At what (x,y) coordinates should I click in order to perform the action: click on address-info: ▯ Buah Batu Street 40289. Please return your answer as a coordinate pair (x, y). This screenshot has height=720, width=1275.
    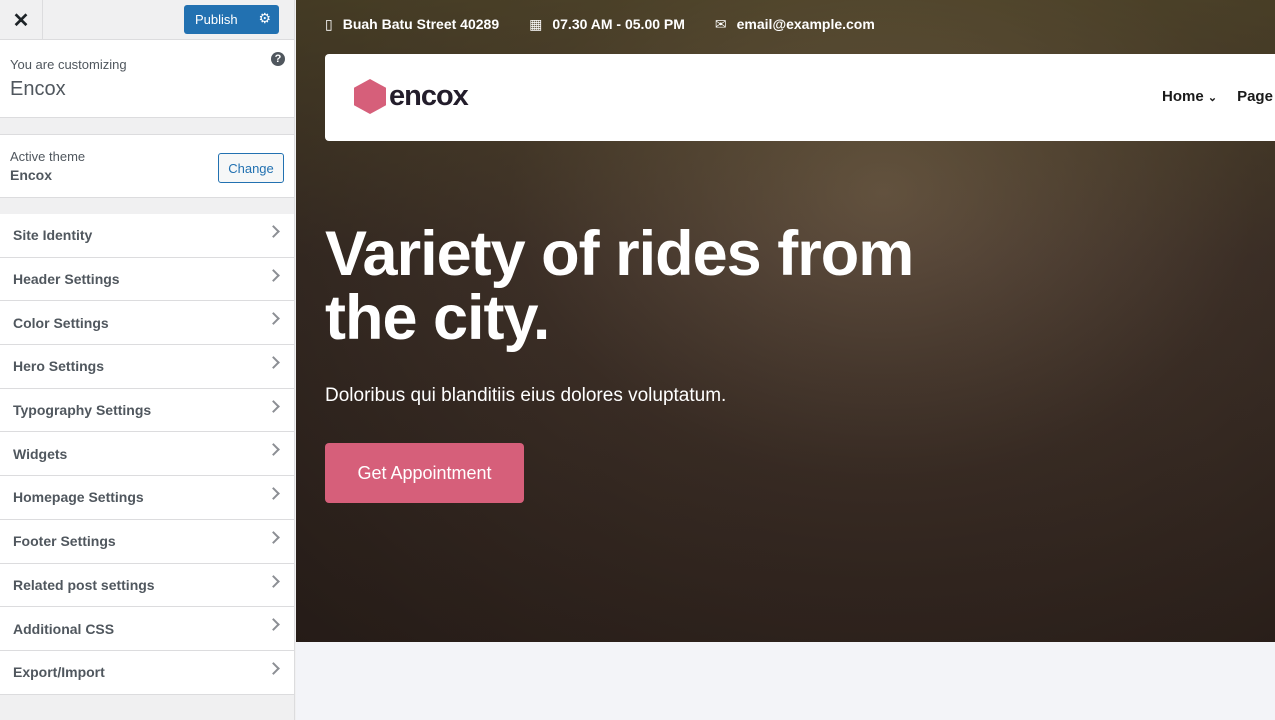
    Looking at the image, I should click on (412, 24).